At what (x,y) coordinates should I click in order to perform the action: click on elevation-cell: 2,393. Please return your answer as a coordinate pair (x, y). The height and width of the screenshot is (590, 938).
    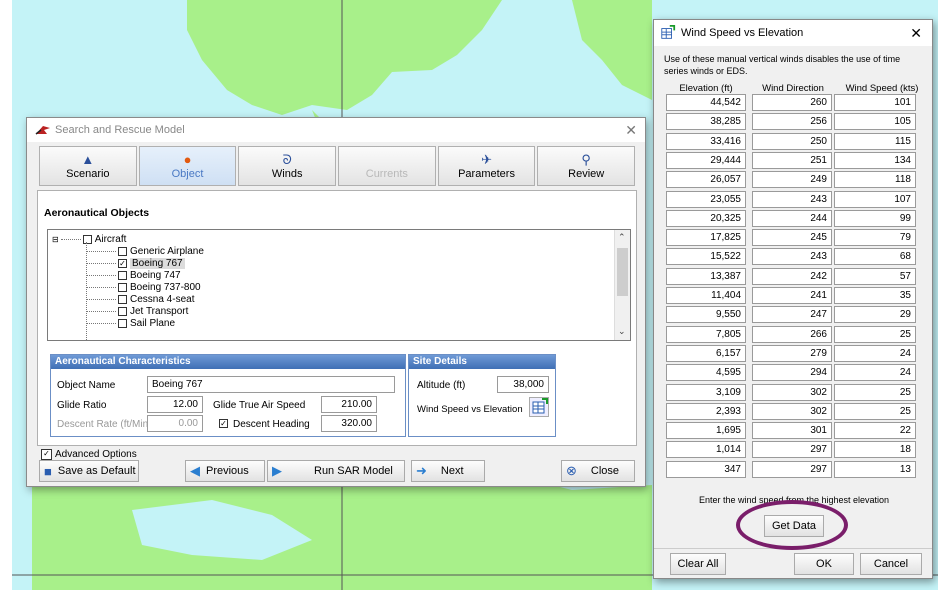
    Looking at the image, I should click on (706, 411).